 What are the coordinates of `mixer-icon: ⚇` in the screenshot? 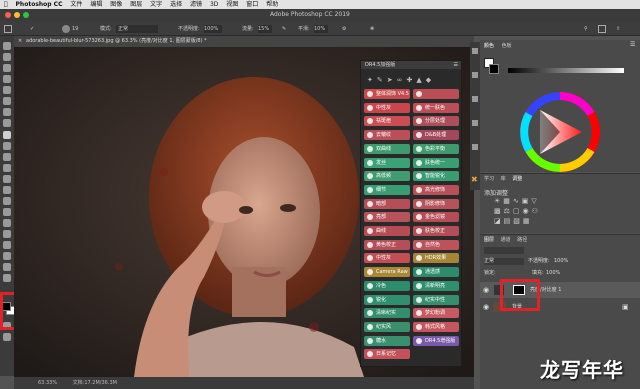 It's located at (536, 211).